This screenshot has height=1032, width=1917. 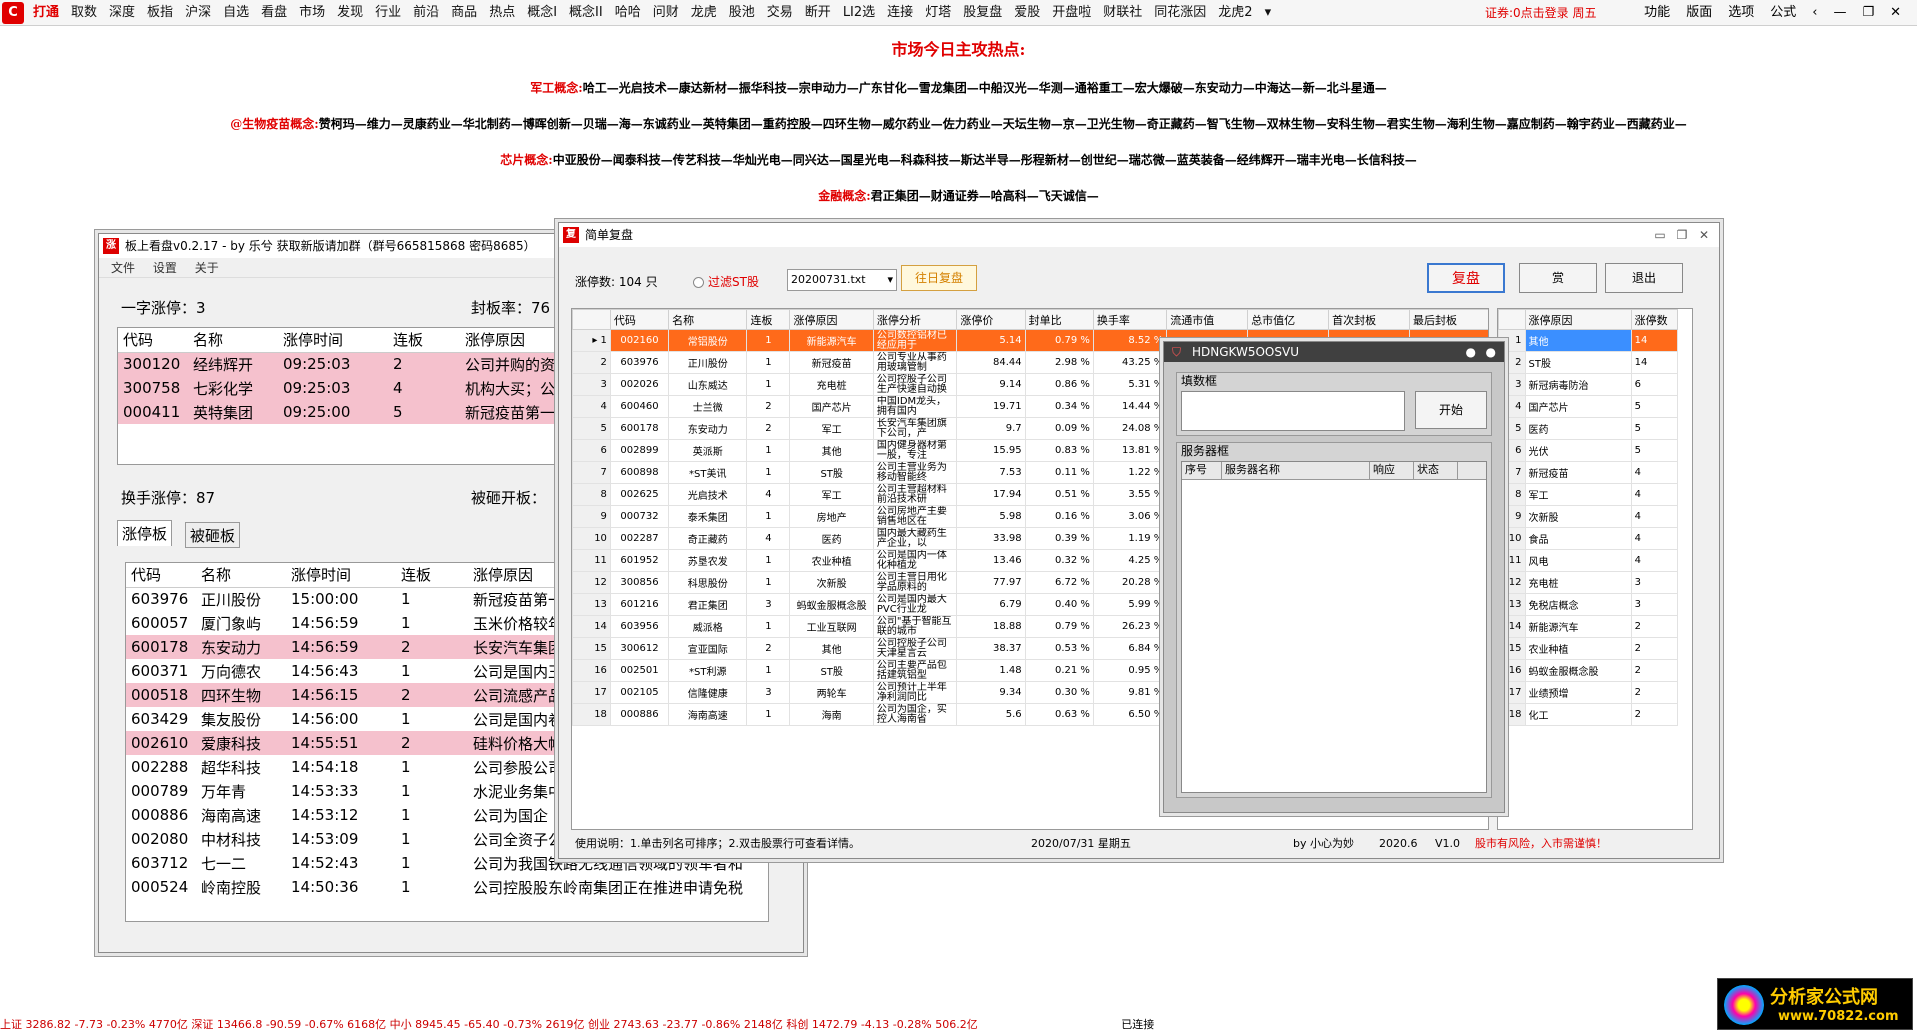 I want to click on menu-10: 前沿, so click(x=426, y=13).